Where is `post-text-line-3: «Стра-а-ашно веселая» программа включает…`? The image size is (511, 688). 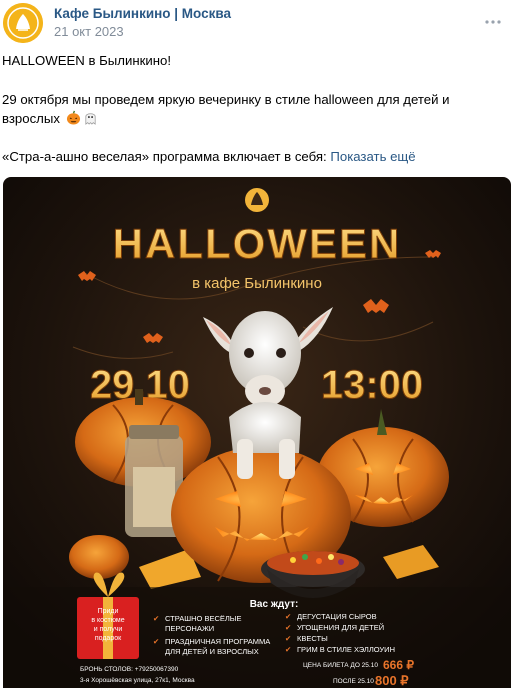
post-text-line-3: «Стра-а-ашно веселая» программа включает… is located at coordinates (254, 156).